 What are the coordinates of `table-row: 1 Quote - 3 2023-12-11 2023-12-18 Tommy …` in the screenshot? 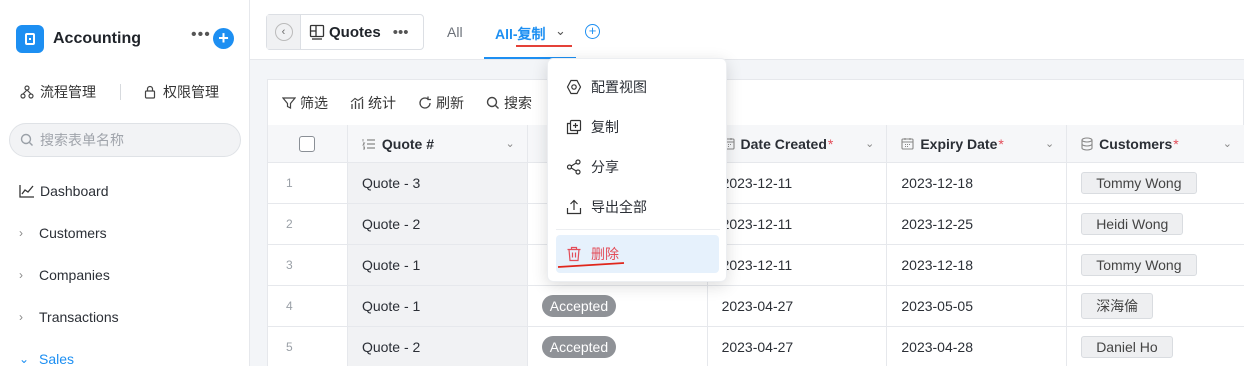 It's located at (756, 183).